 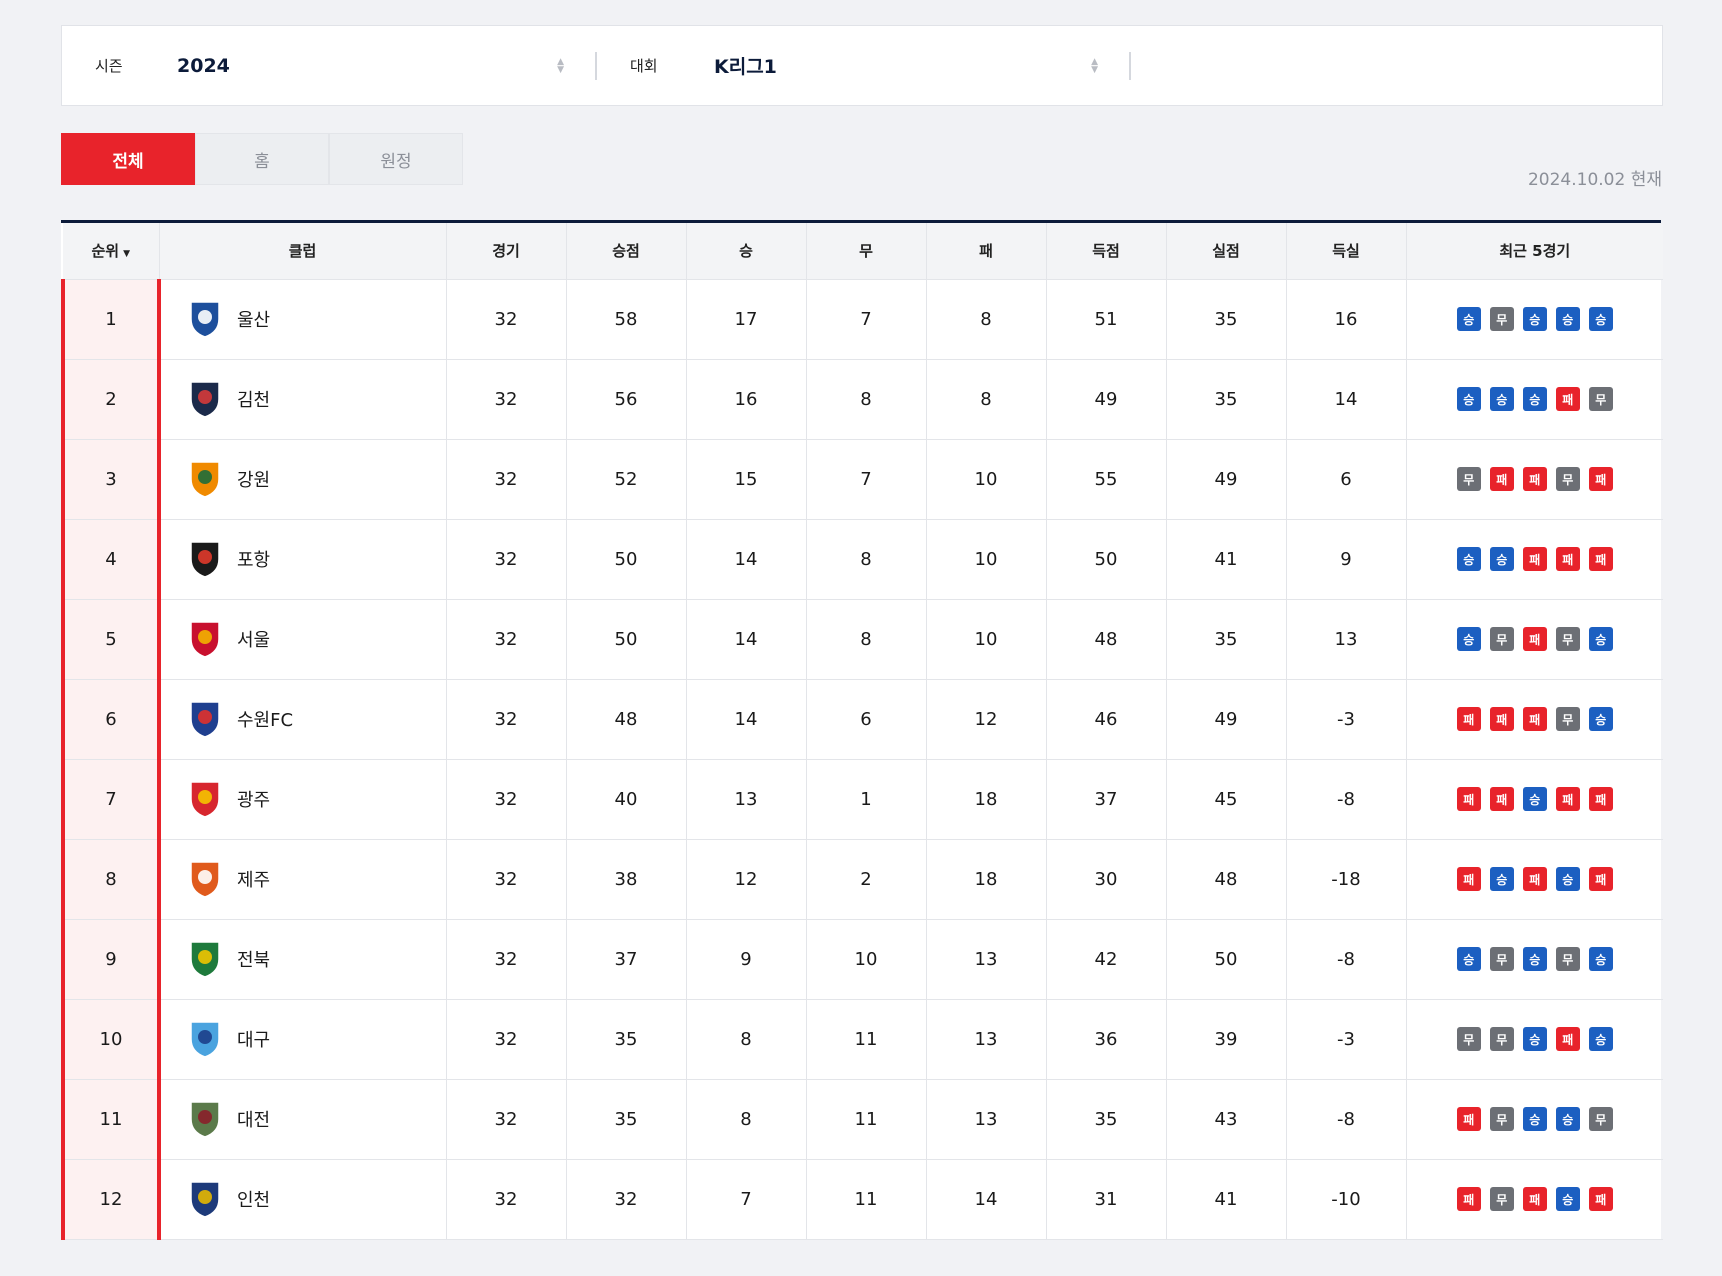 What do you see at coordinates (253, 319) in the screenshot?
I see `club-name: 울산` at bounding box center [253, 319].